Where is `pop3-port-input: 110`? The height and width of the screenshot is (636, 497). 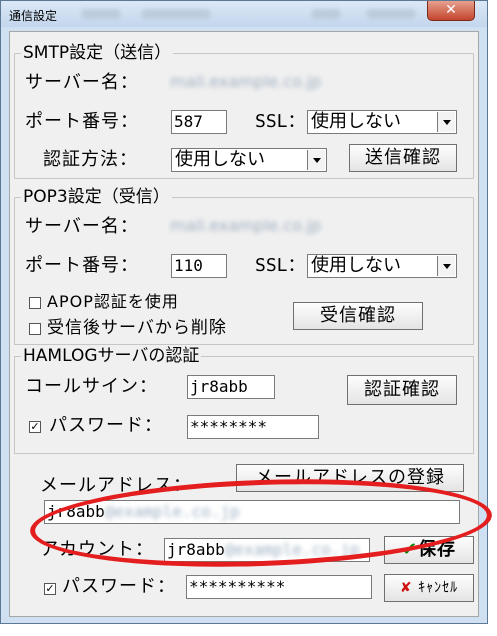 pop3-port-input: 110 is located at coordinates (199, 266).